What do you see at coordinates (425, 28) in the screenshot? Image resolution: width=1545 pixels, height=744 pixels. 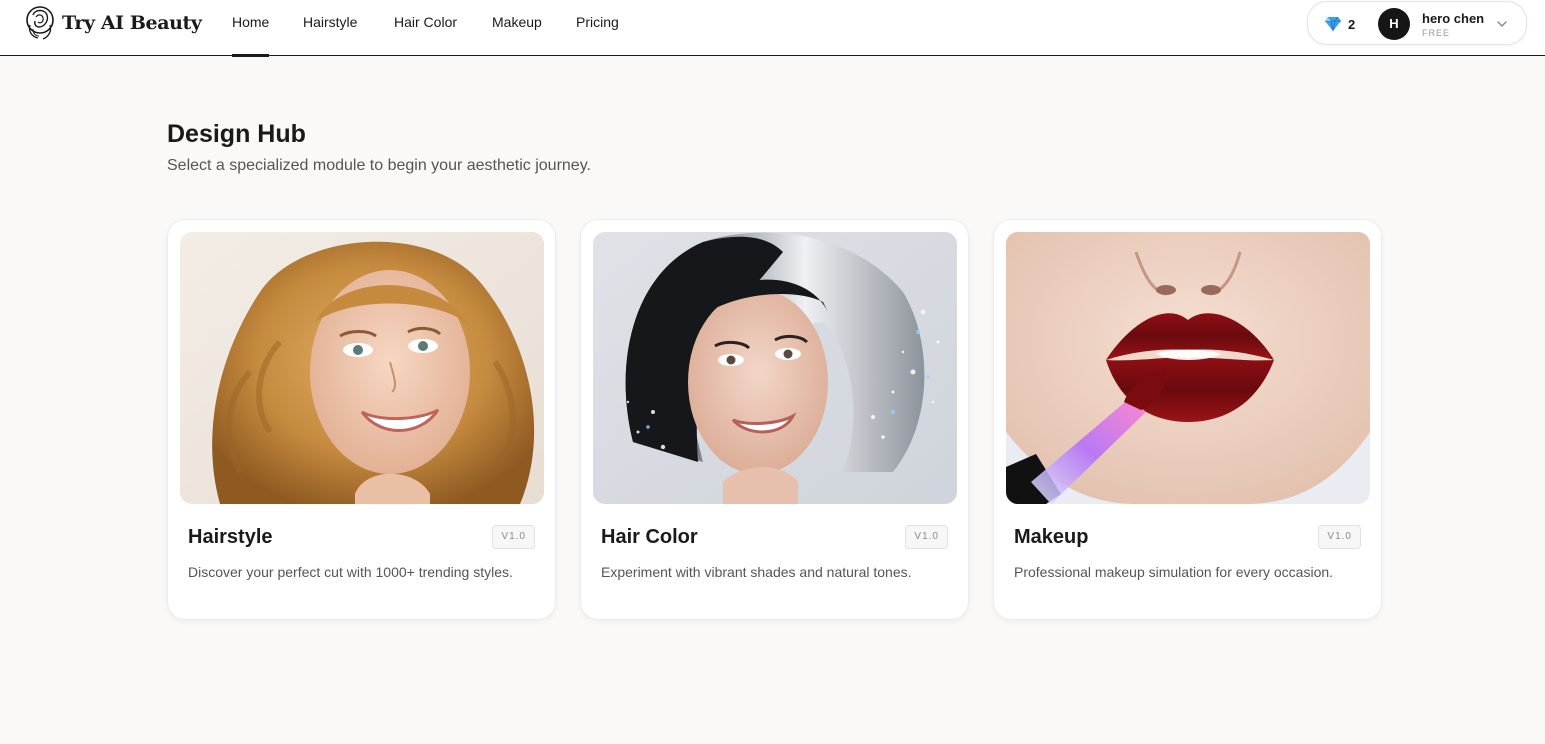 I see `nav-item-hair-color: Hair Color` at bounding box center [425, 28].